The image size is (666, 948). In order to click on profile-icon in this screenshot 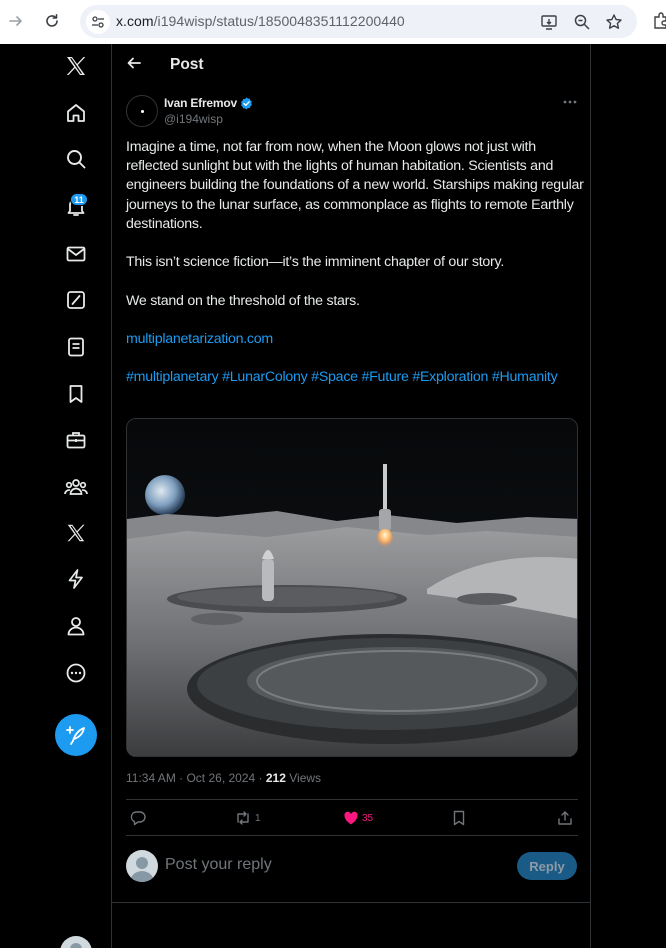, I will do `click(76, 626)`.